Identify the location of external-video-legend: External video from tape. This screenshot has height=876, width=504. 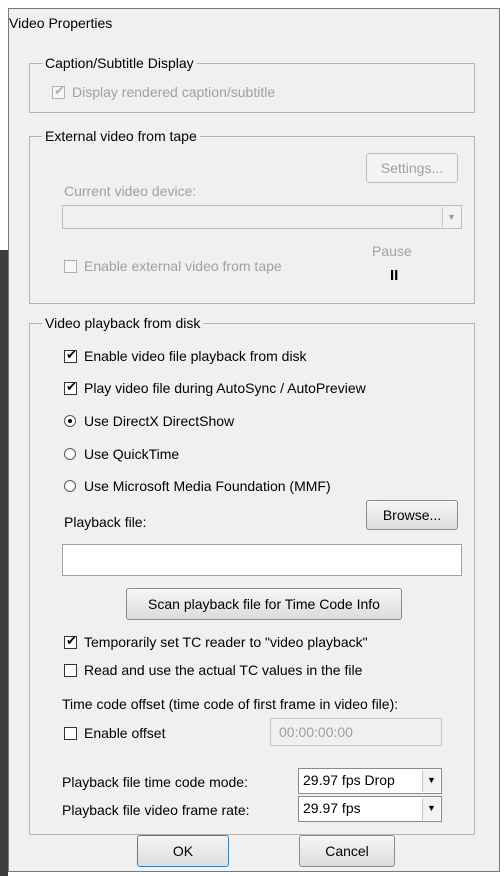
(121, 136).